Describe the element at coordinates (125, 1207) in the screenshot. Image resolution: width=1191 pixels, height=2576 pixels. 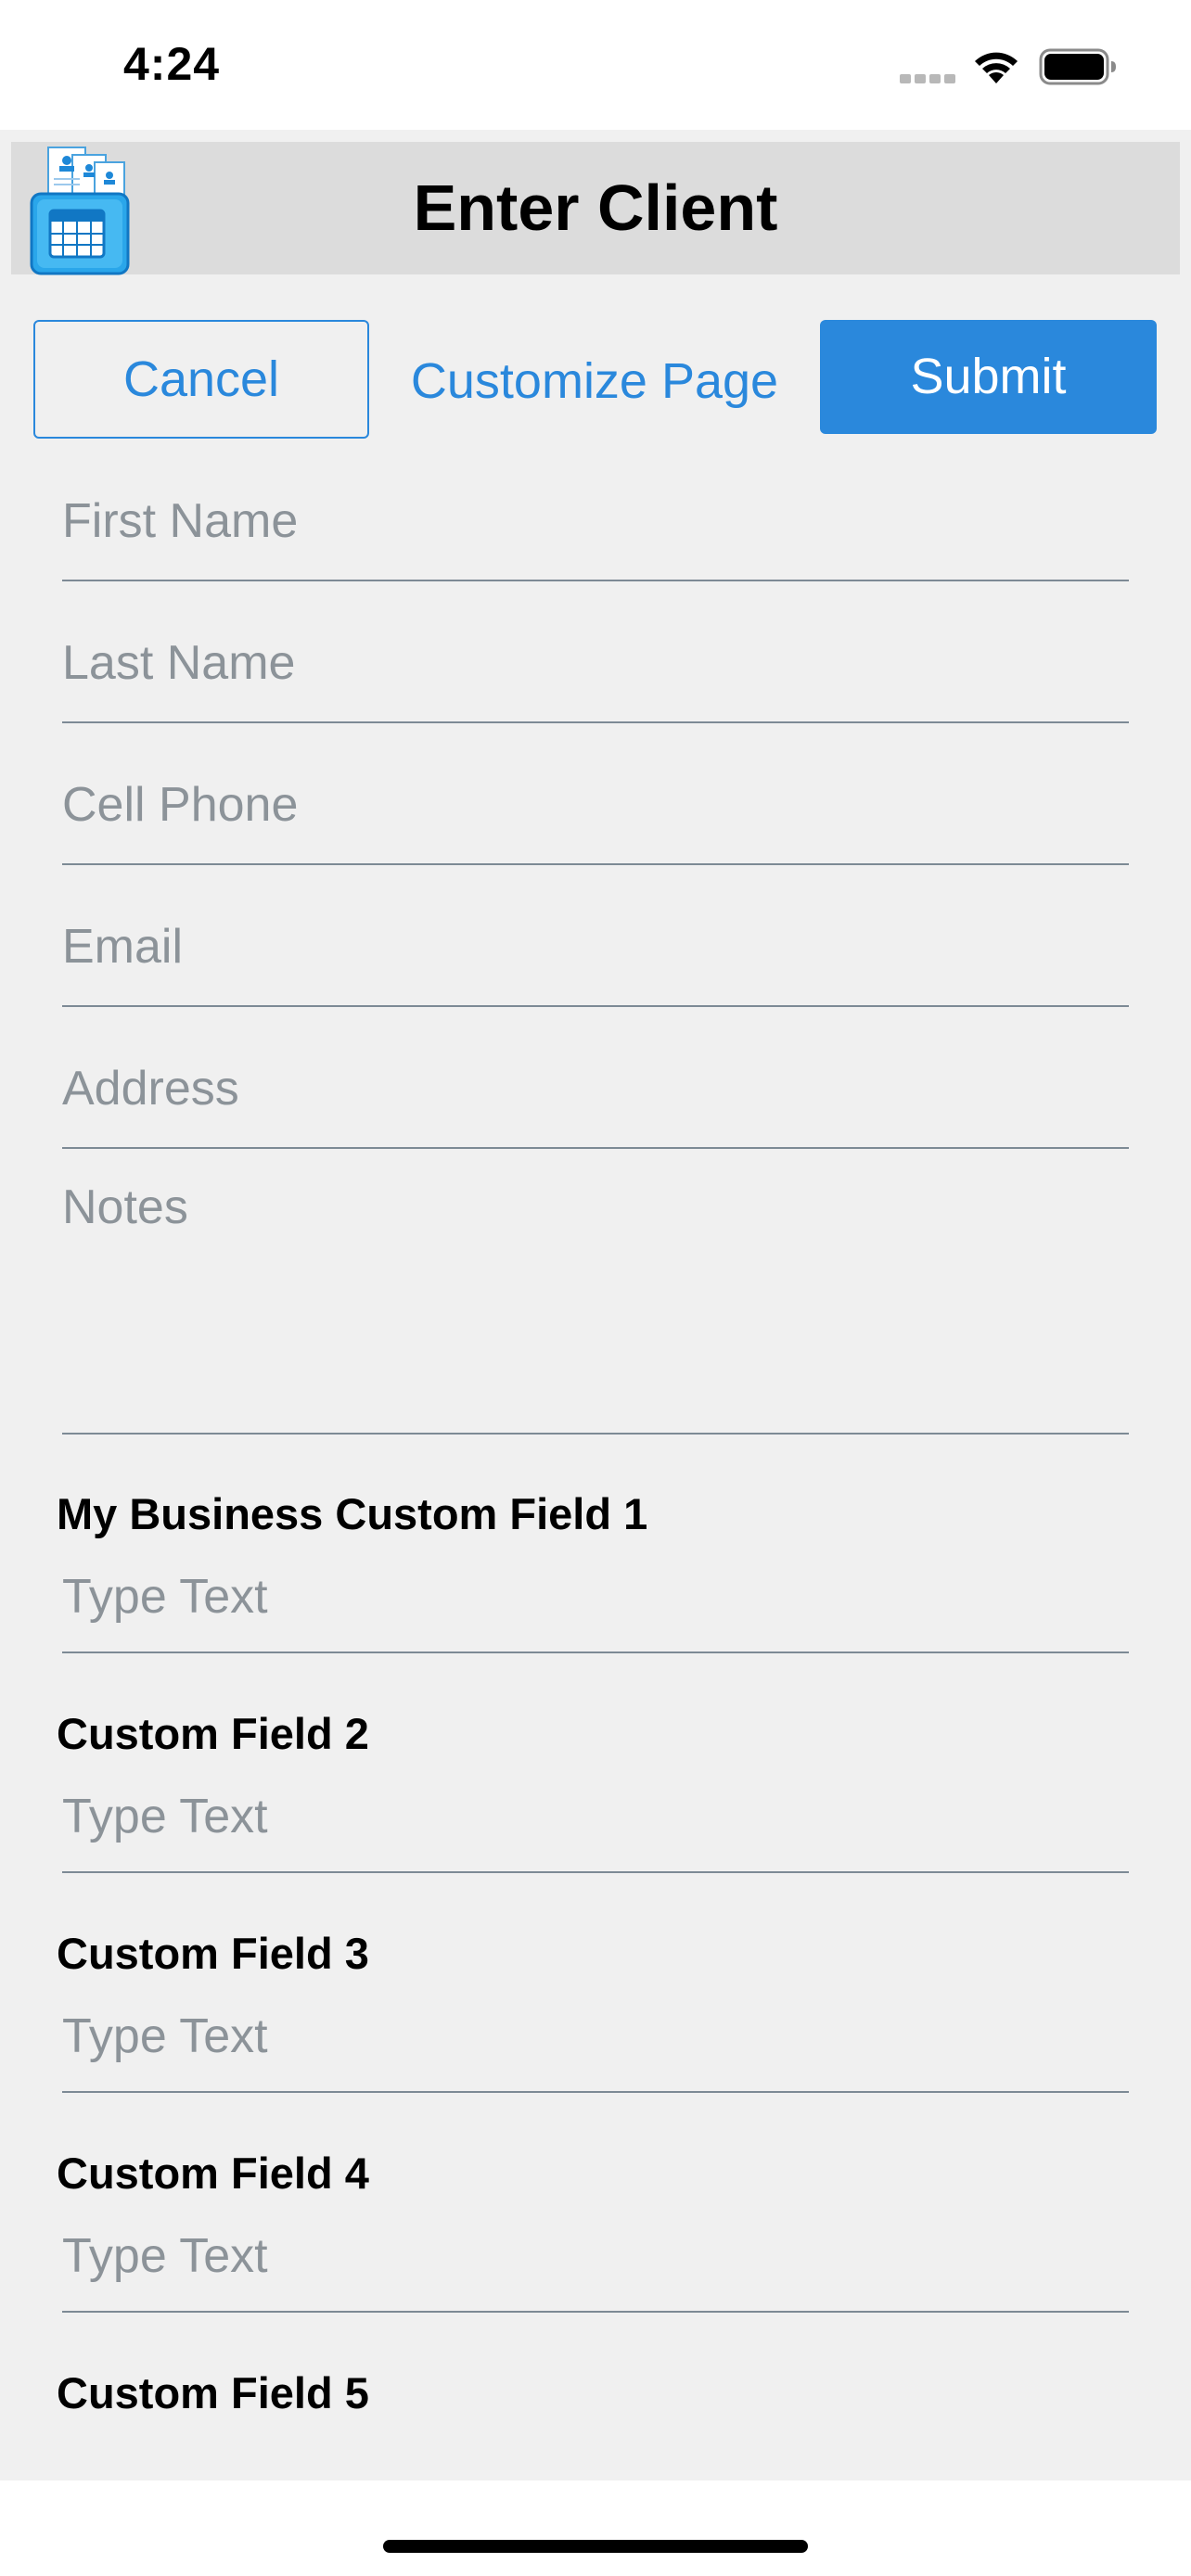
I see `notes-placeholder: Notes` at that location.